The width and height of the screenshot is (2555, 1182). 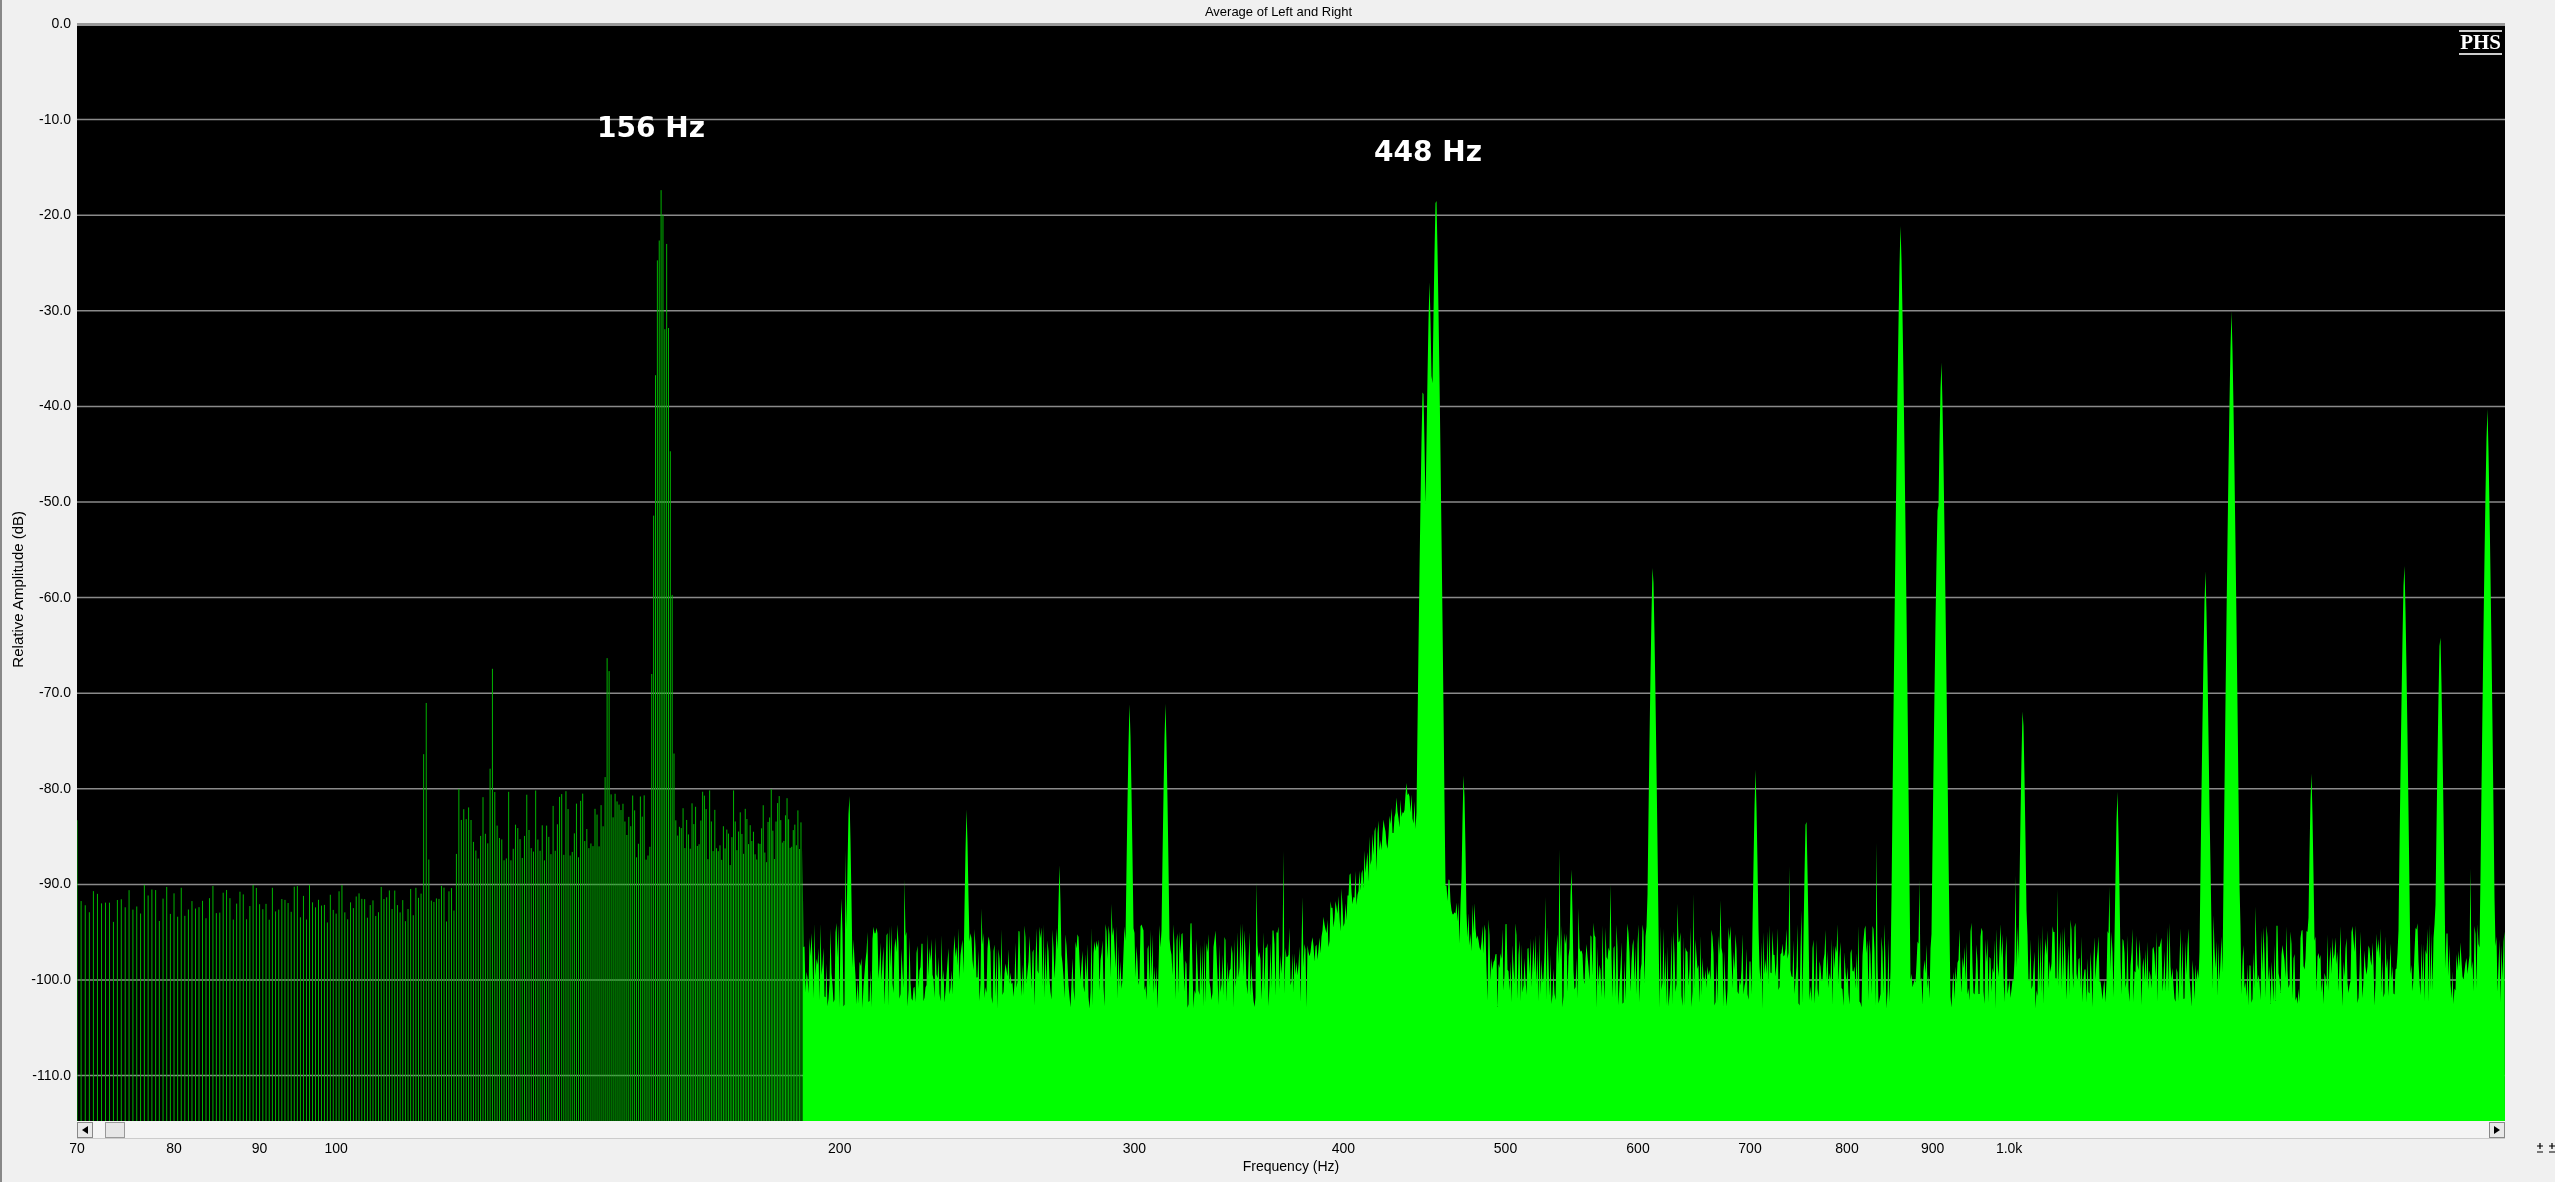 What do you see at coordinates (55, 405) in the screenshot?
I see `y-tick-label: -40.0` at bounding box center [55, 405].